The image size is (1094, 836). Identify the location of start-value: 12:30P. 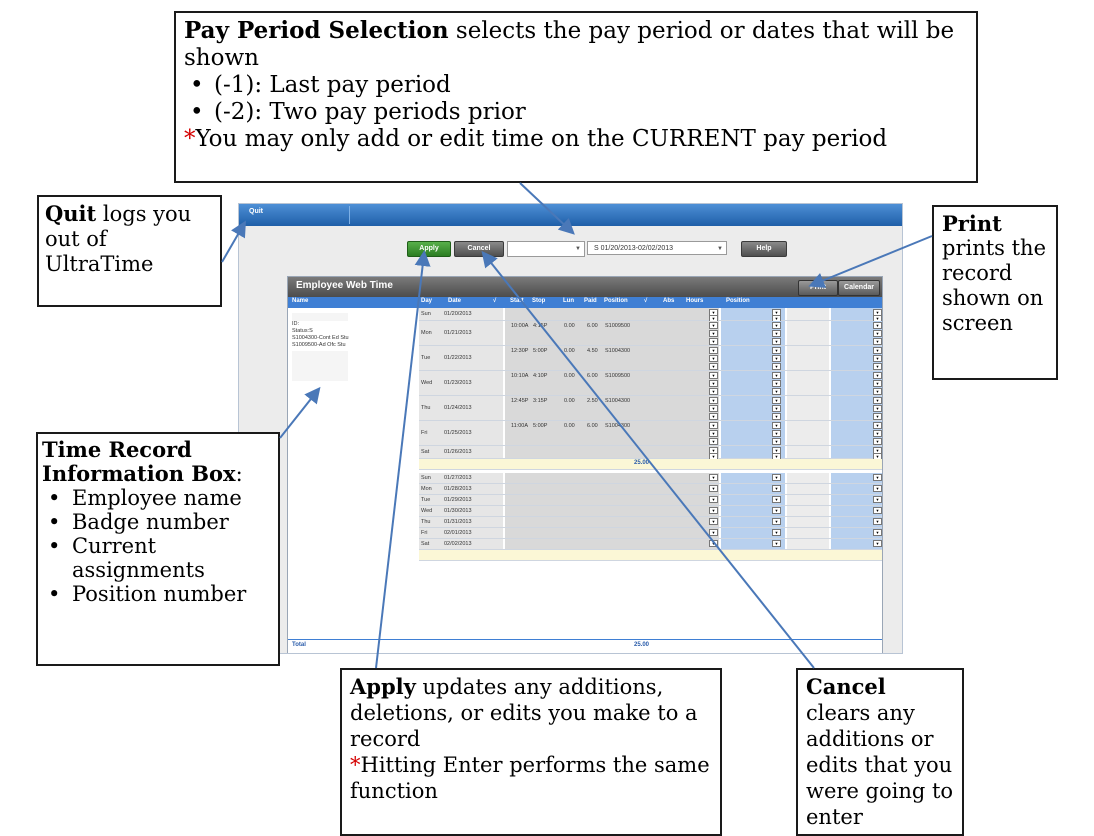
(519, 351).